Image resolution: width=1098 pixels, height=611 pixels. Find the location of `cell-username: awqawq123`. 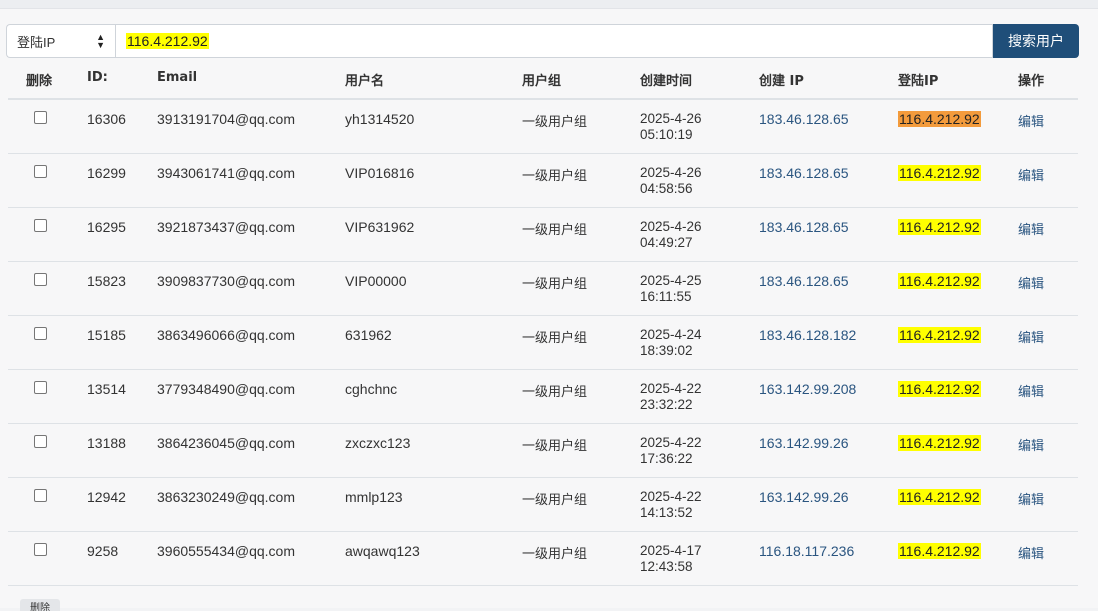

cell-username: awqawq123 is located at coordinates (382, 551).